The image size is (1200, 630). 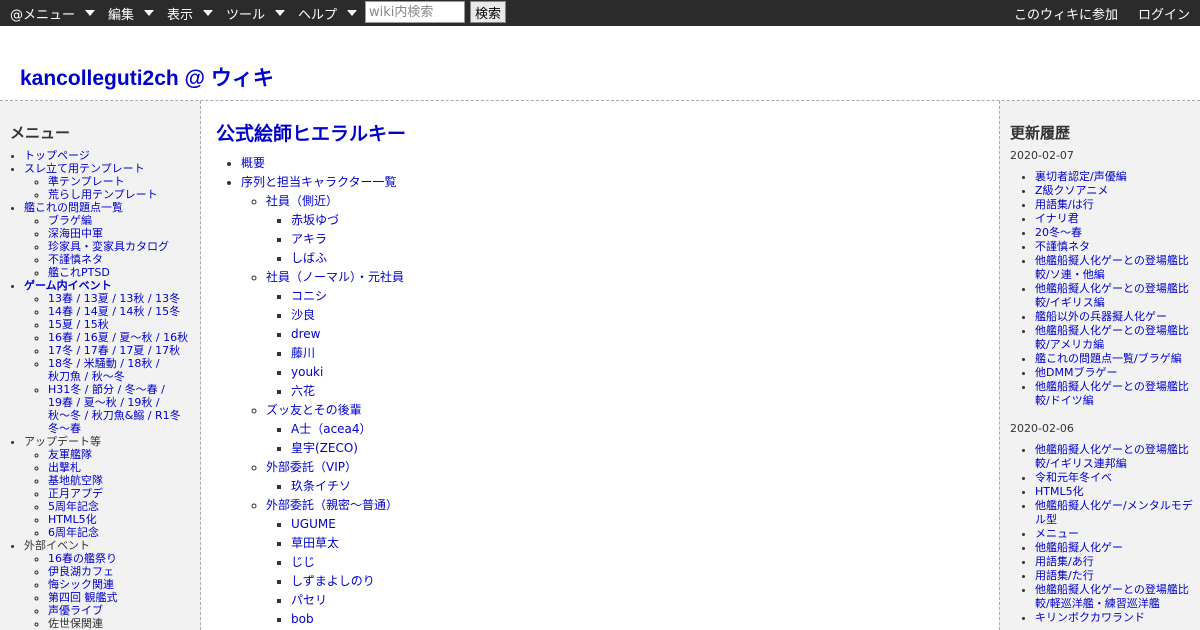 What do you see at coordinates (302, 619) in the screenshot?
I see `toc-member-link: bob` at bounding box center [302, 619].